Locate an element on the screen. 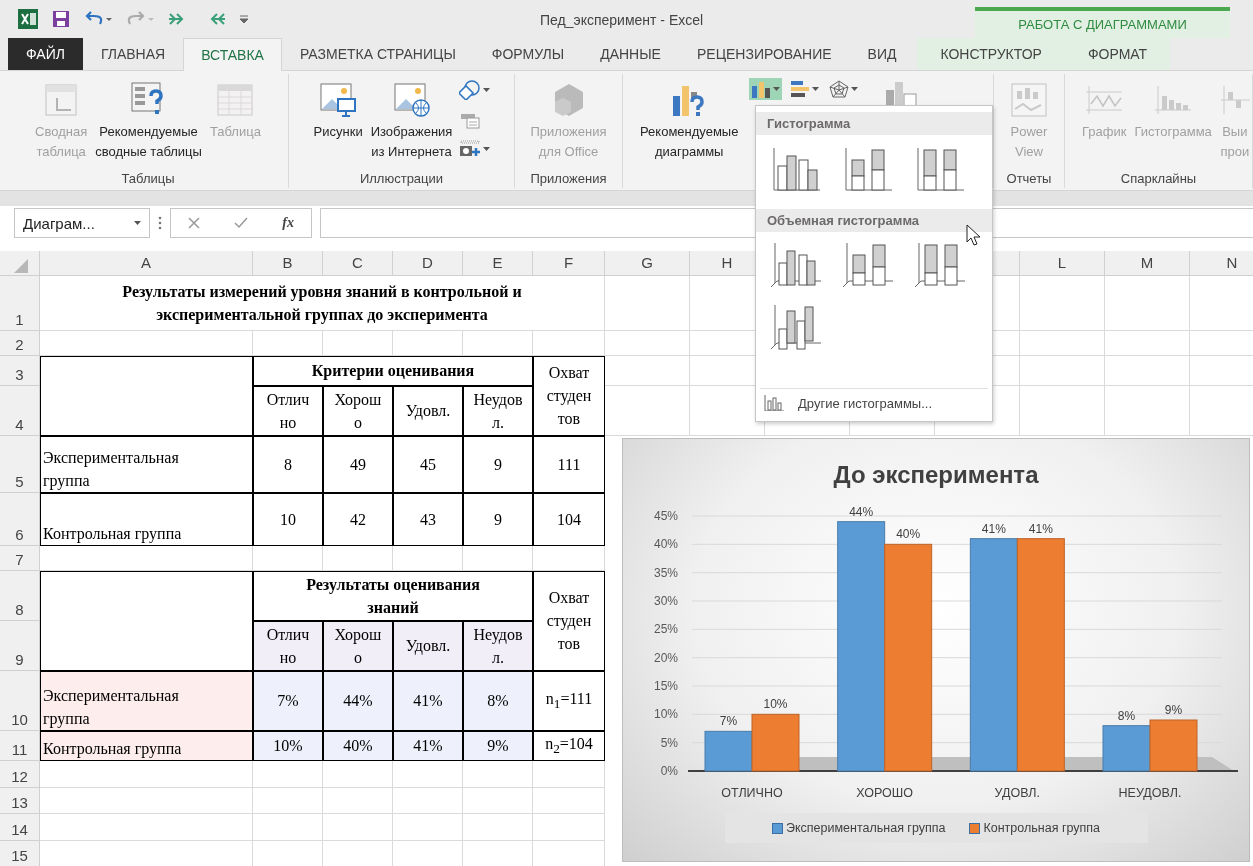  caret-icon is located at coordinates (816, 88).